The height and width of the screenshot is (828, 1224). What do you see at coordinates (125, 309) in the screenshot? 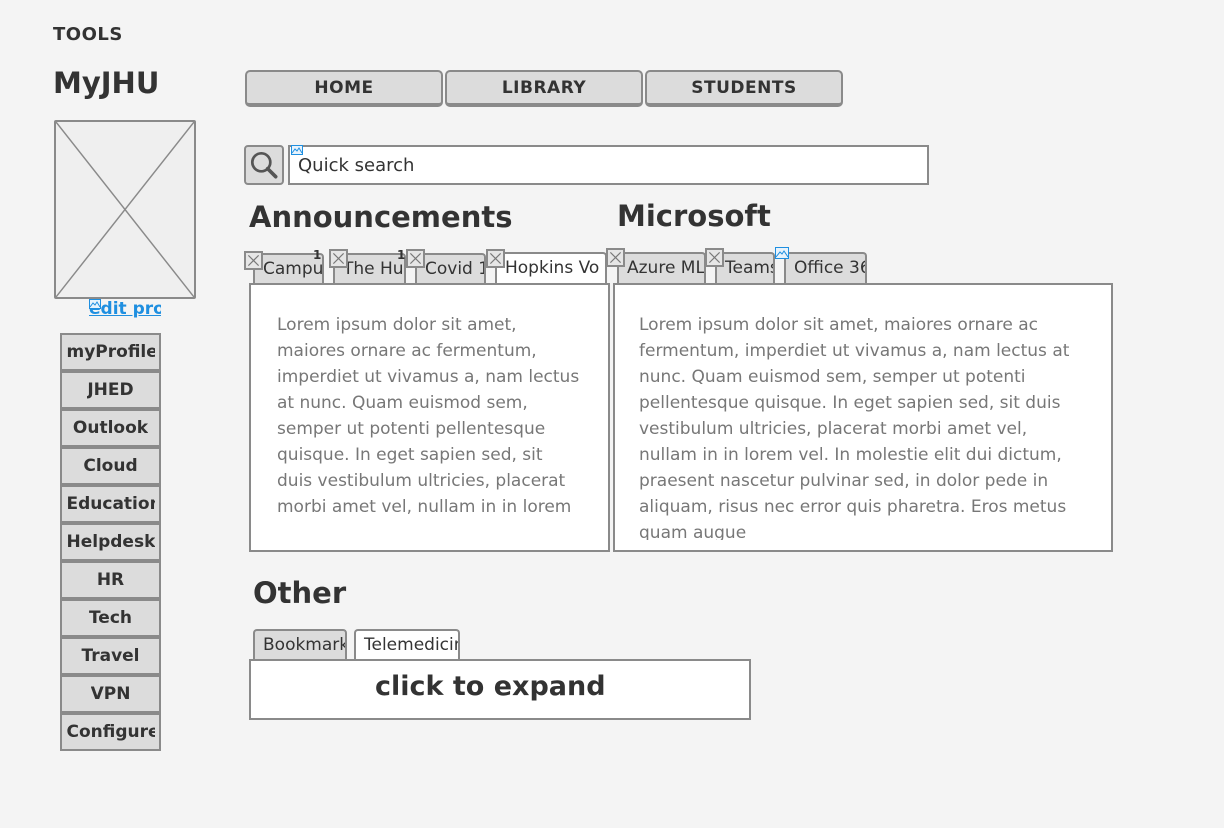
I see `edit-profile-link: edit prof` at bounding box center [125, 309].